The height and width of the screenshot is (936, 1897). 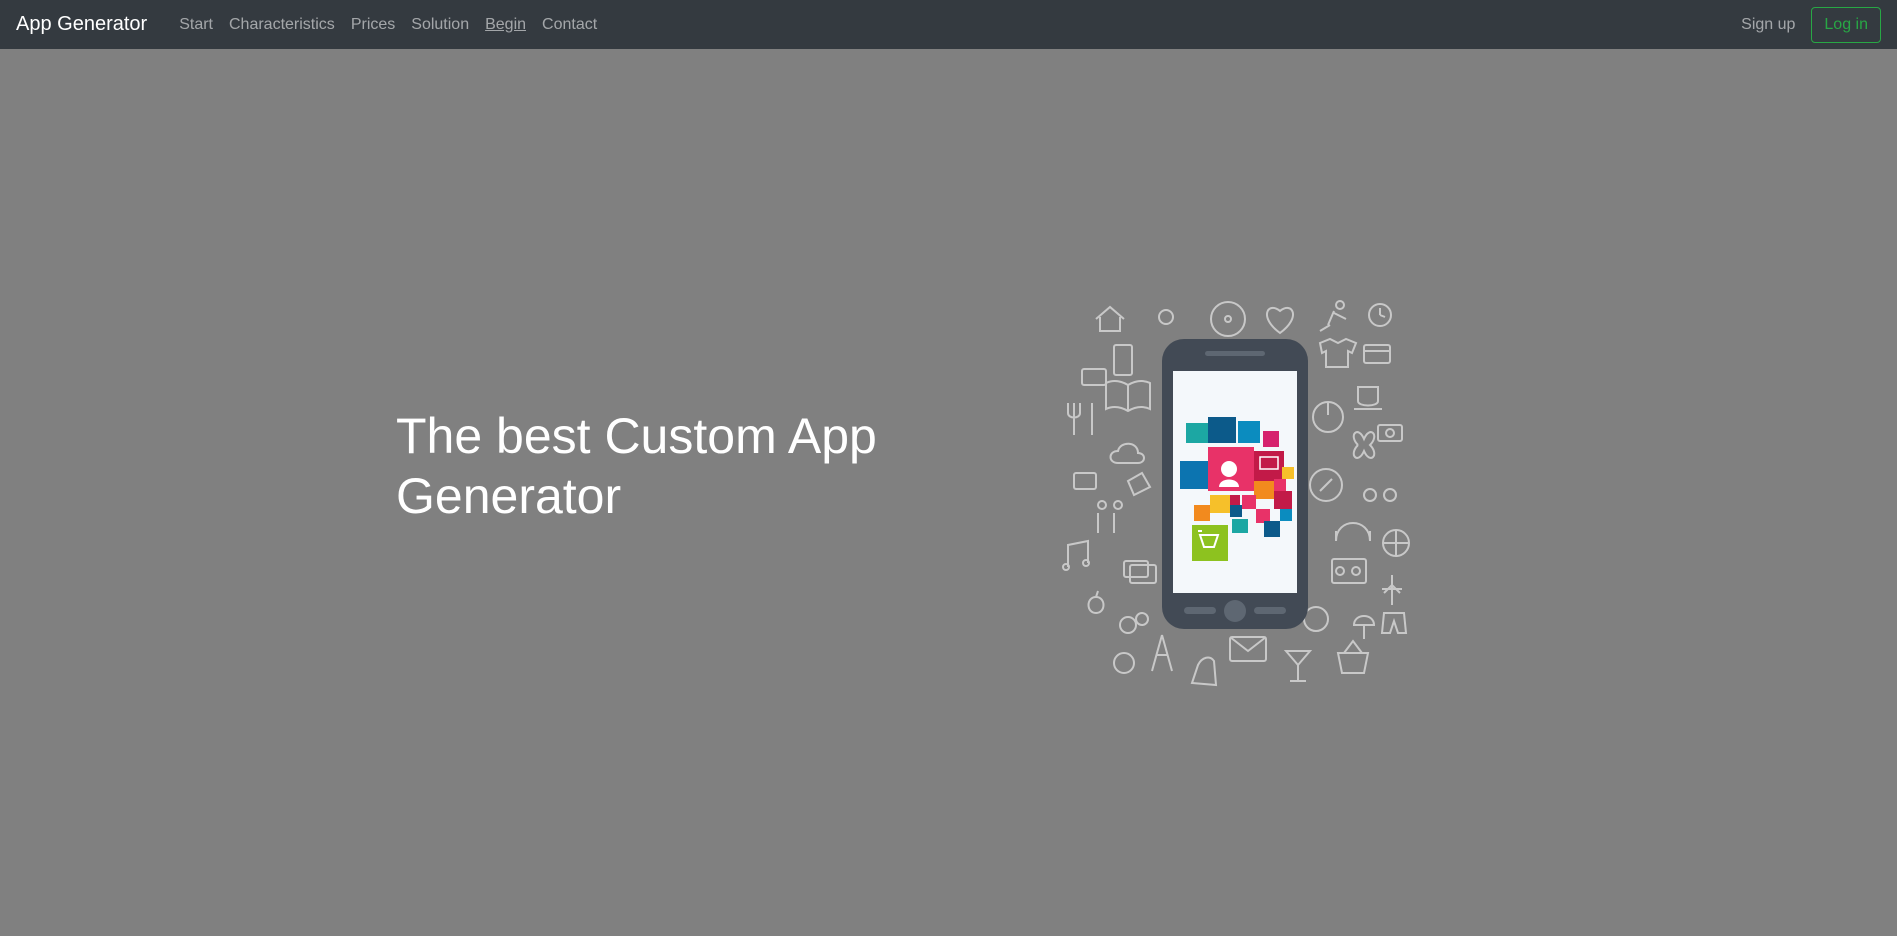 What do you see at coordinates (1390, 433) in the screenshot?
I see `camera-icon` at bounding box center [1390, 433].